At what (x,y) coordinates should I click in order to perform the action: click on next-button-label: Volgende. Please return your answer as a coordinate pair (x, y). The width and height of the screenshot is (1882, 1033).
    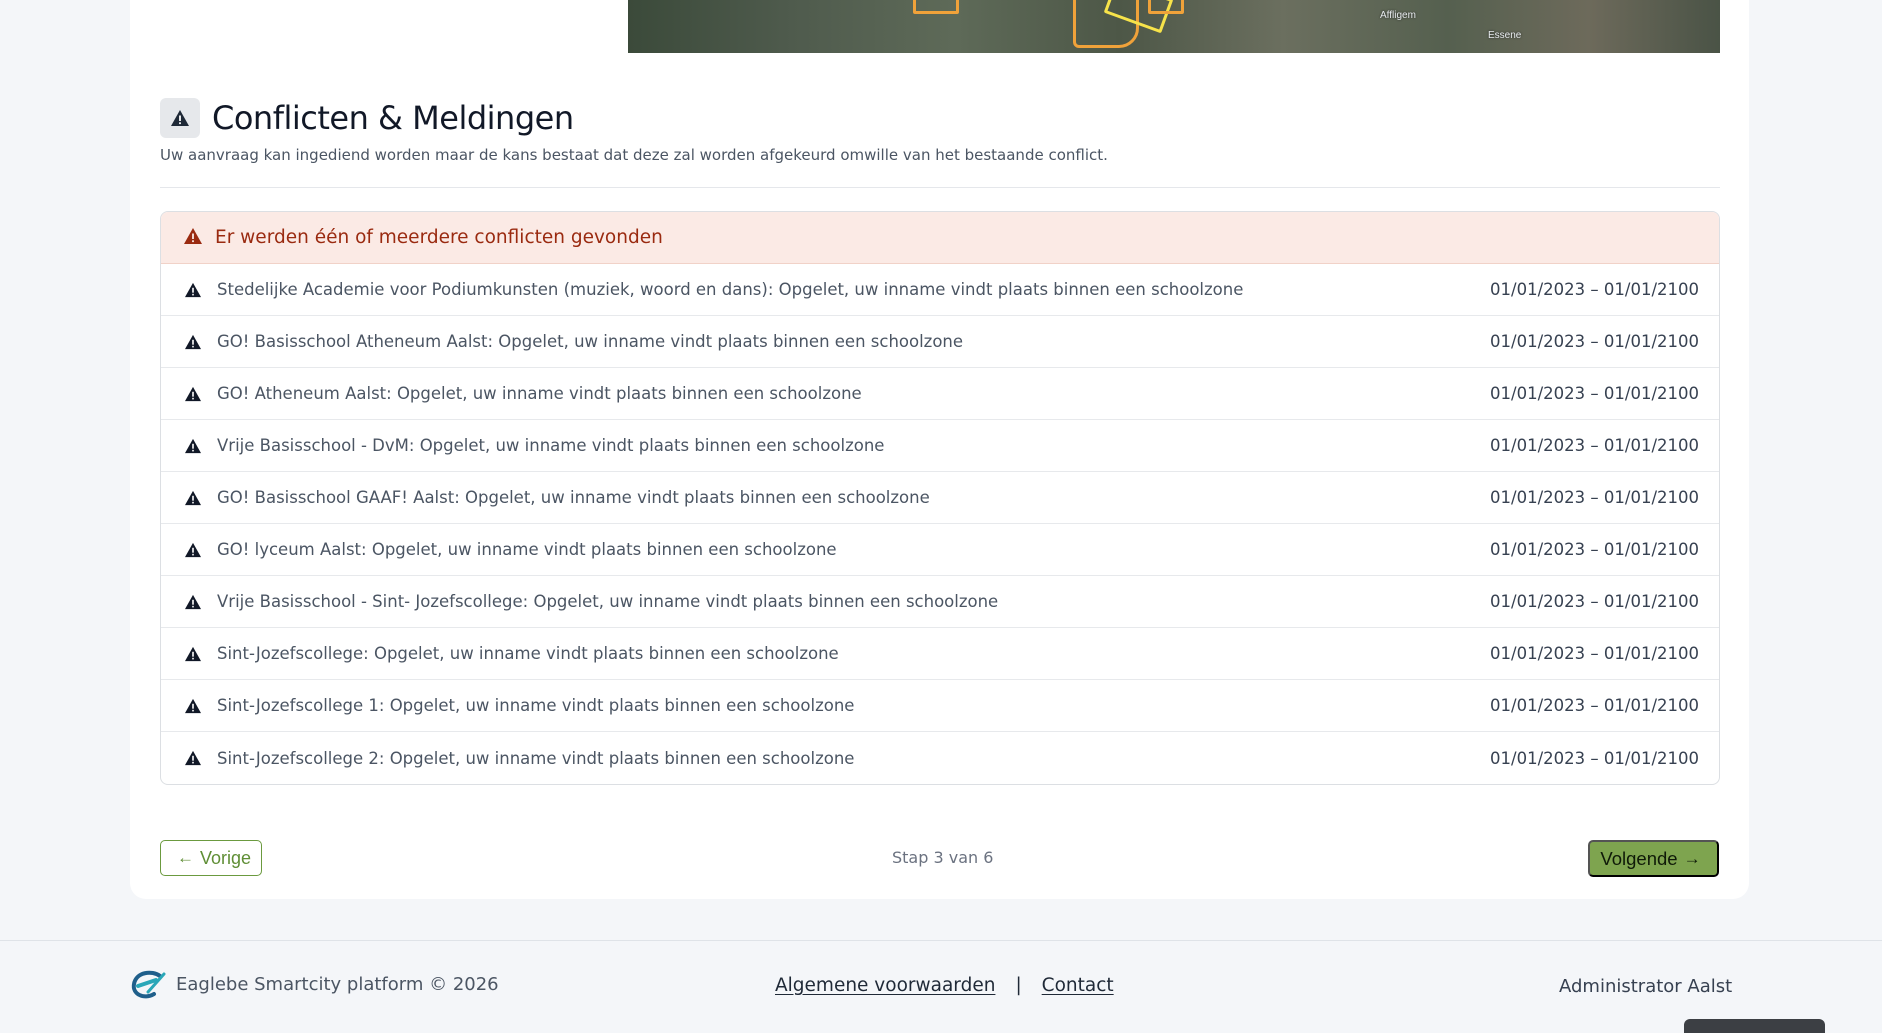
    Looking at the image, I should click on (1639, 858).